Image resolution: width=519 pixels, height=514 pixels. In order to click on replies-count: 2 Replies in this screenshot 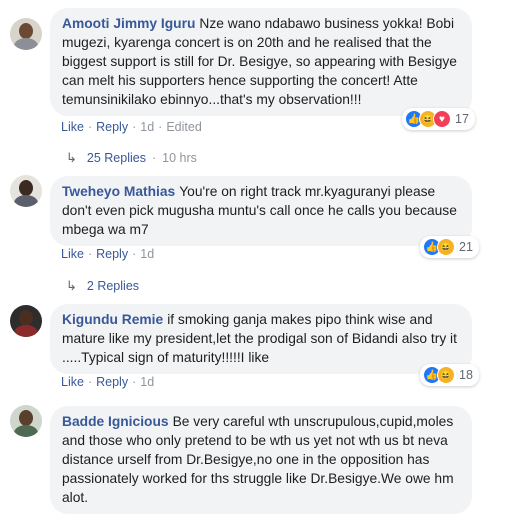, I will do `click(113, 286)`.